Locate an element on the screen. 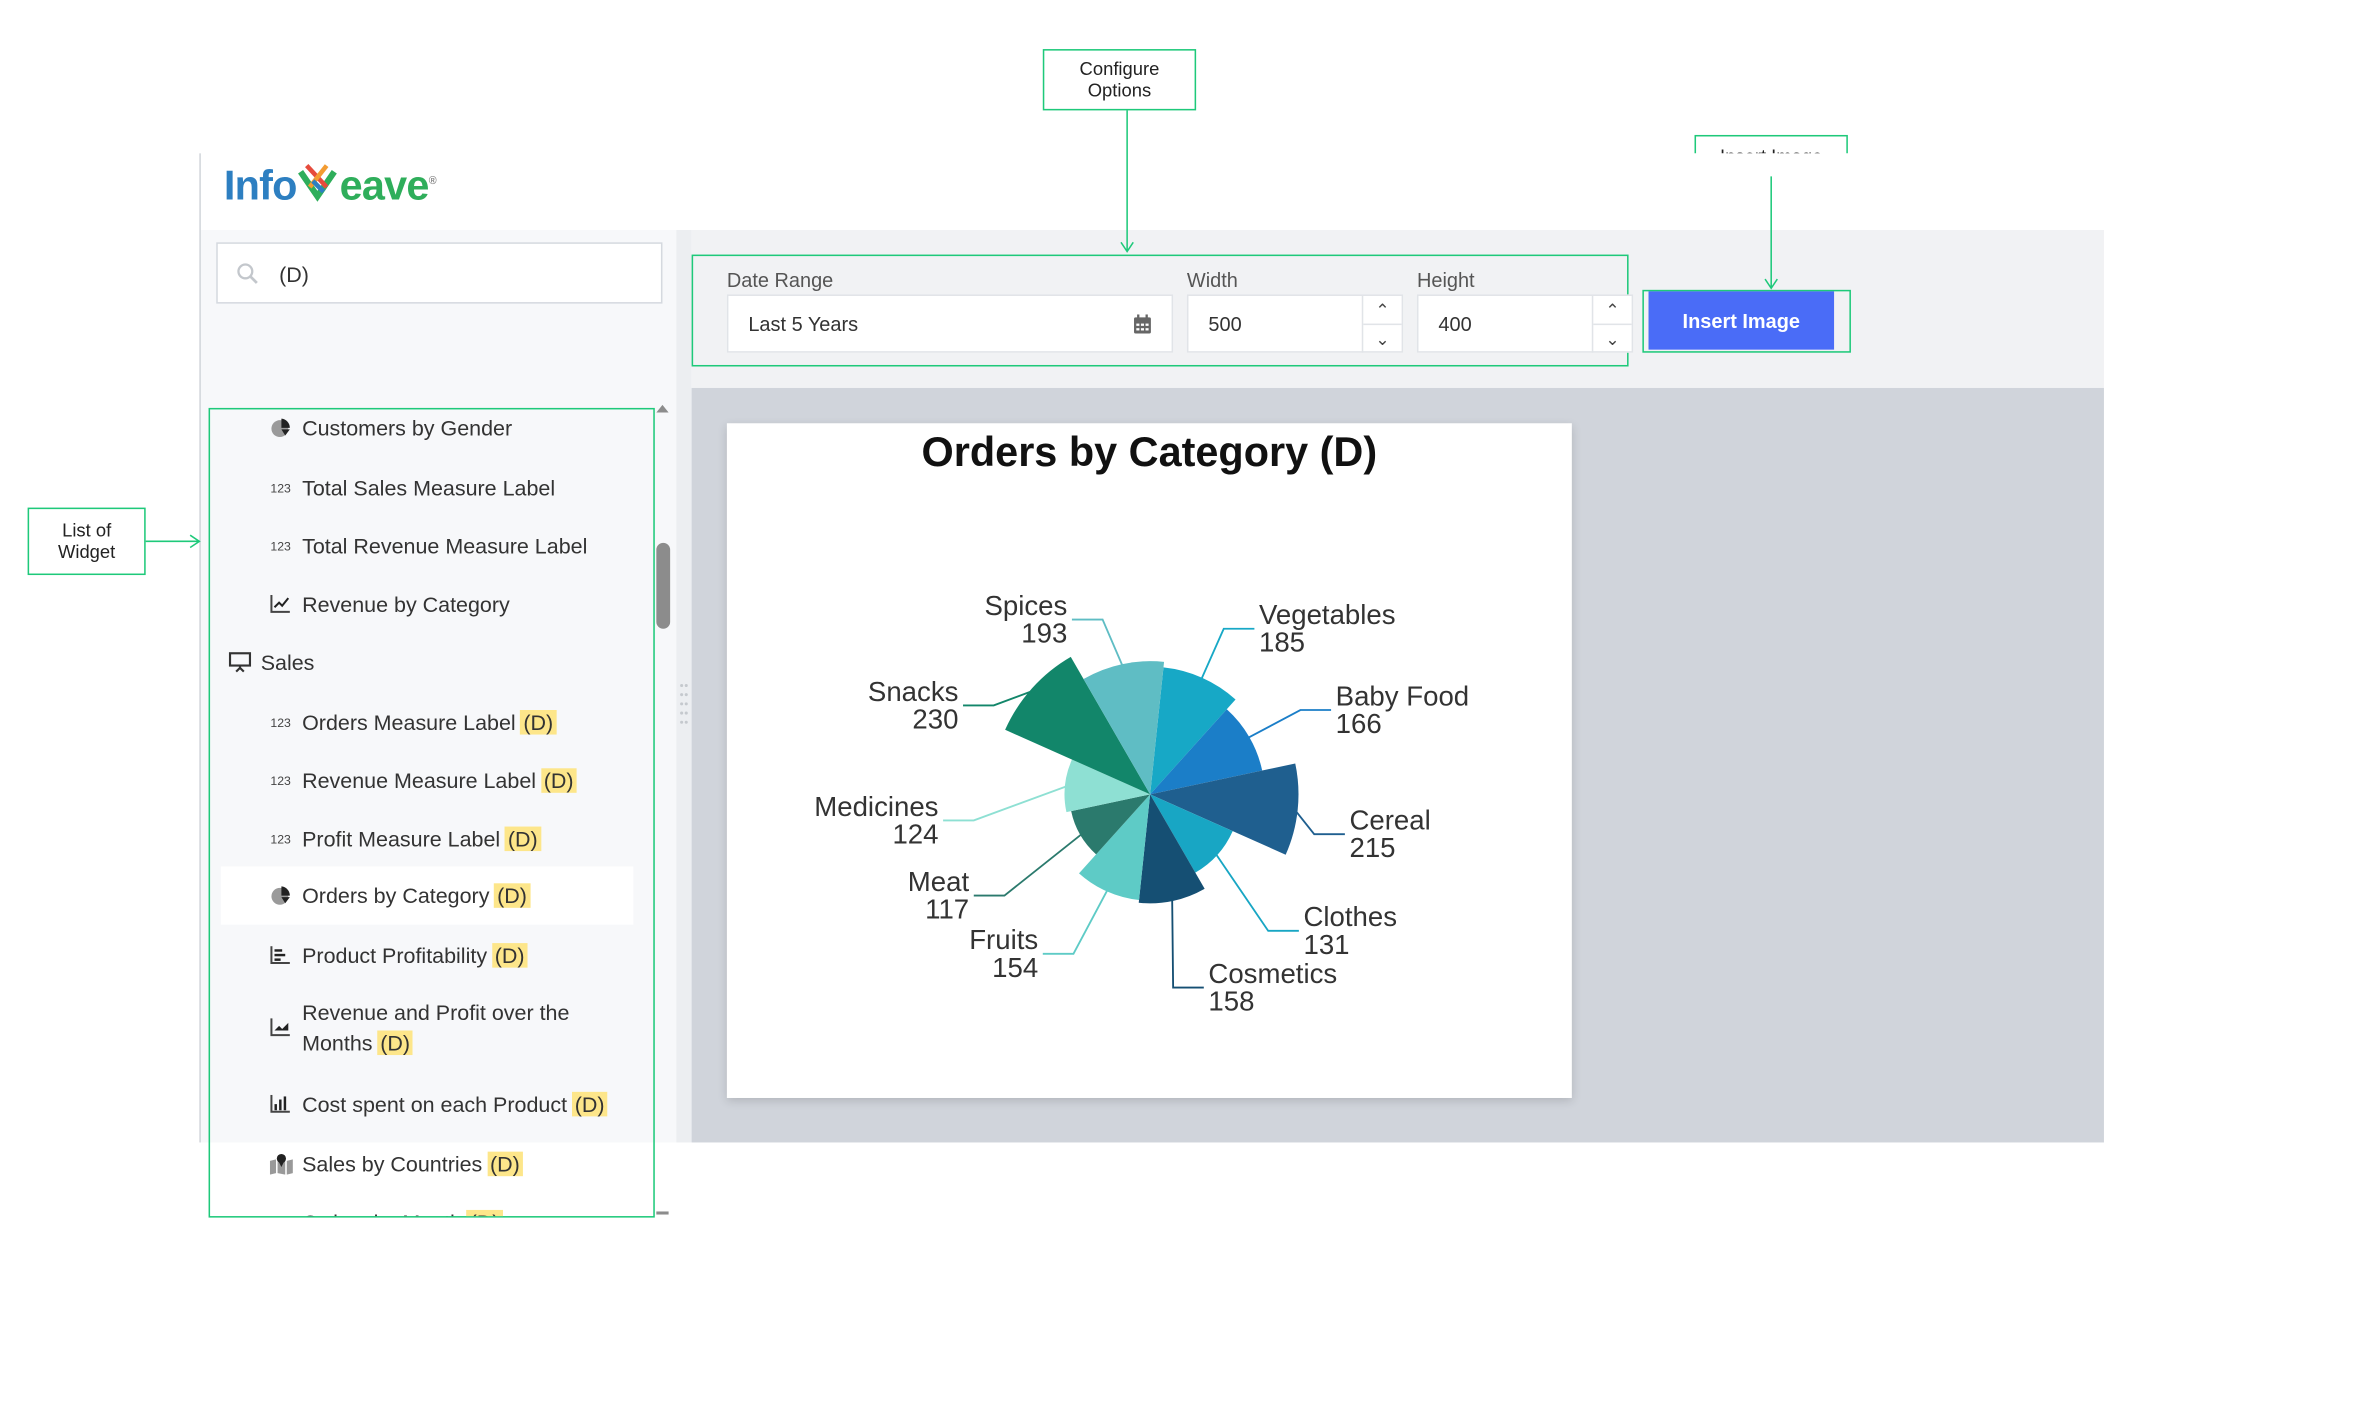 This screenshot has width=2377, height=1402. item-label-text: Orders by Category is located at coordinates (396, 895).